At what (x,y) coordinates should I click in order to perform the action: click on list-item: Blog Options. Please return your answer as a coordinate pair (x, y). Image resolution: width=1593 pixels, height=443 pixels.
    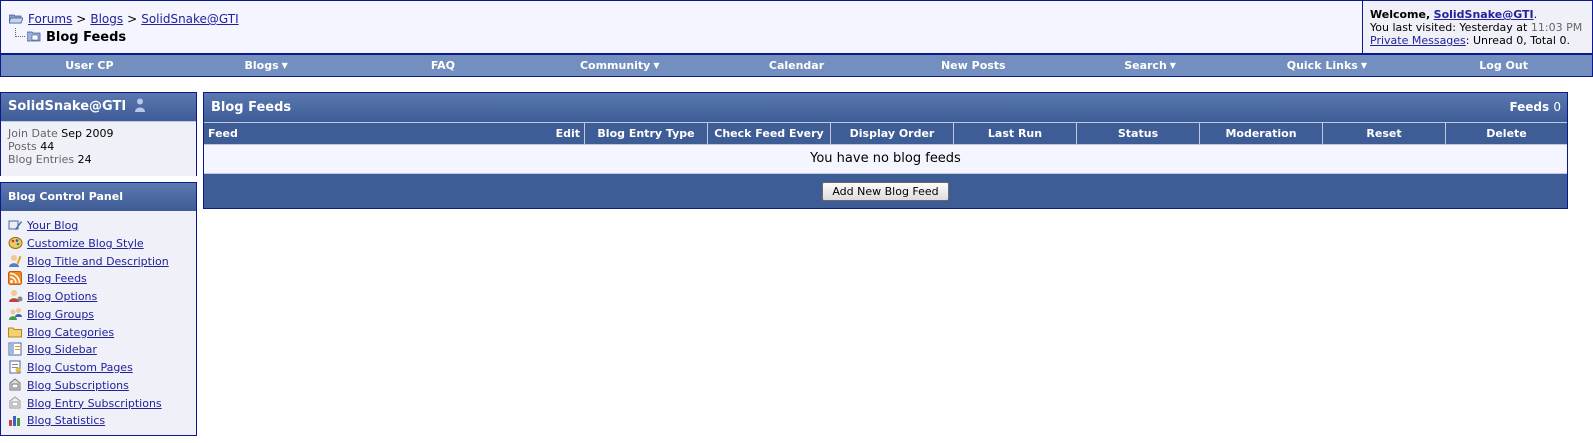
    Looking at the image, I should click on (102, 297).